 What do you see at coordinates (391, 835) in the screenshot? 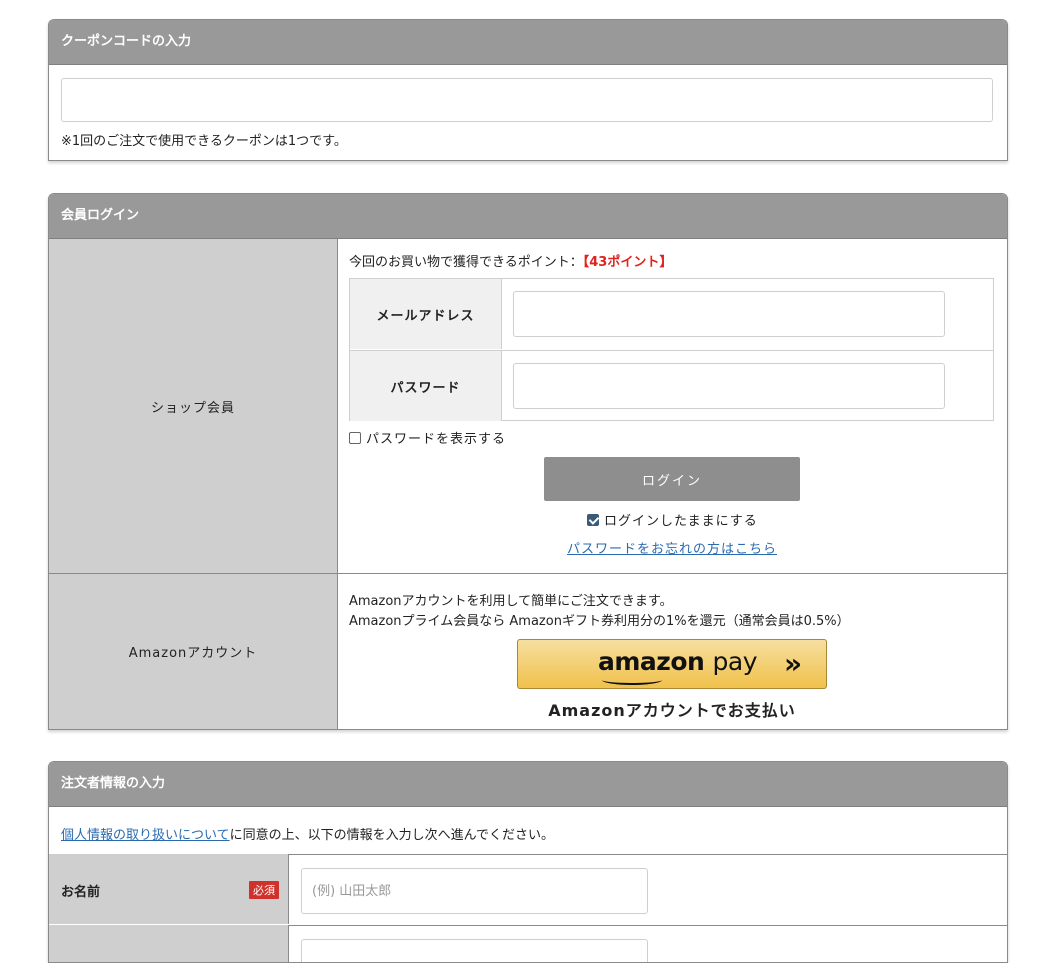
I see `agree-text: に同意の上、以下の情報を入力し次へ進んでください。` at bounding box center [391, 835].